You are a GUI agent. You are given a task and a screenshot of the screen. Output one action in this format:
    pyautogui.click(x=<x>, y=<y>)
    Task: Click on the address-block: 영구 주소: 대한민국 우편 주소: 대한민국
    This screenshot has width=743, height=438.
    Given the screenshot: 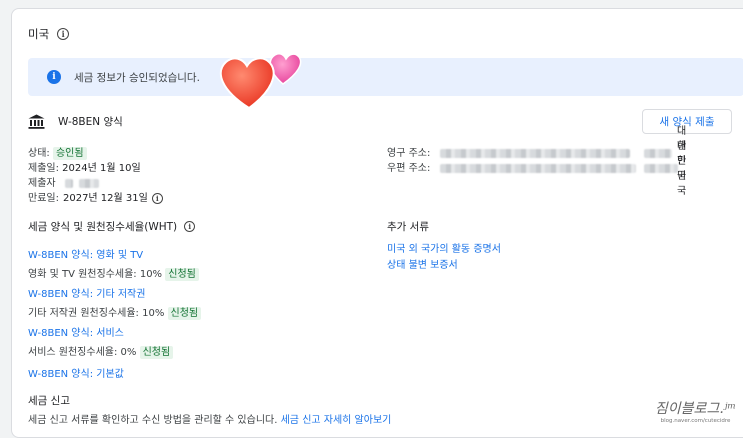 What is the action you would take?
    pyautogui.click(x=536, y=161)
    